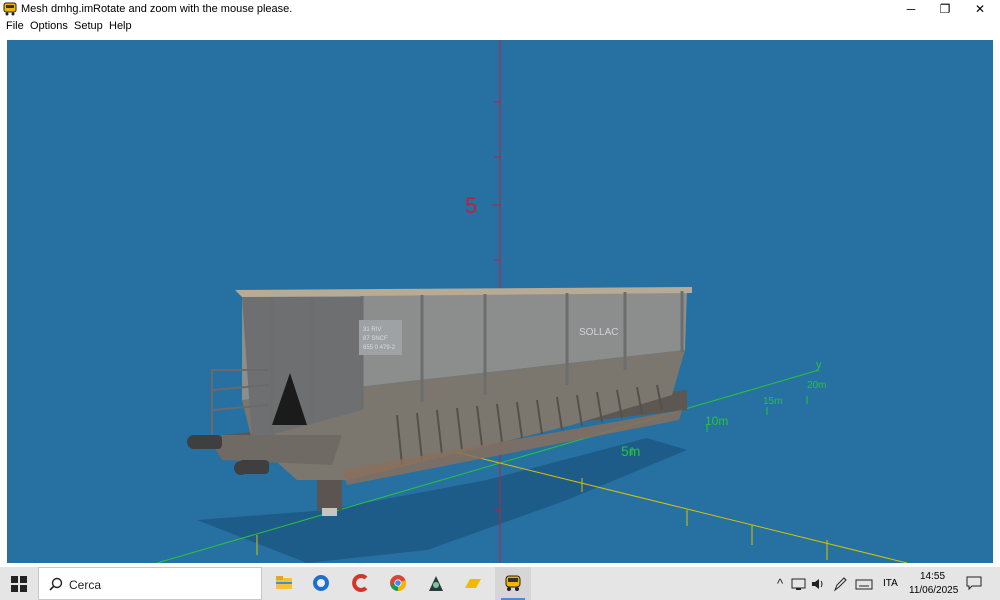 The image size is (1000, 600). I want to click on taskbar: Cerca ^ ITA 14:55 11/06/2025, so click(500, 583).